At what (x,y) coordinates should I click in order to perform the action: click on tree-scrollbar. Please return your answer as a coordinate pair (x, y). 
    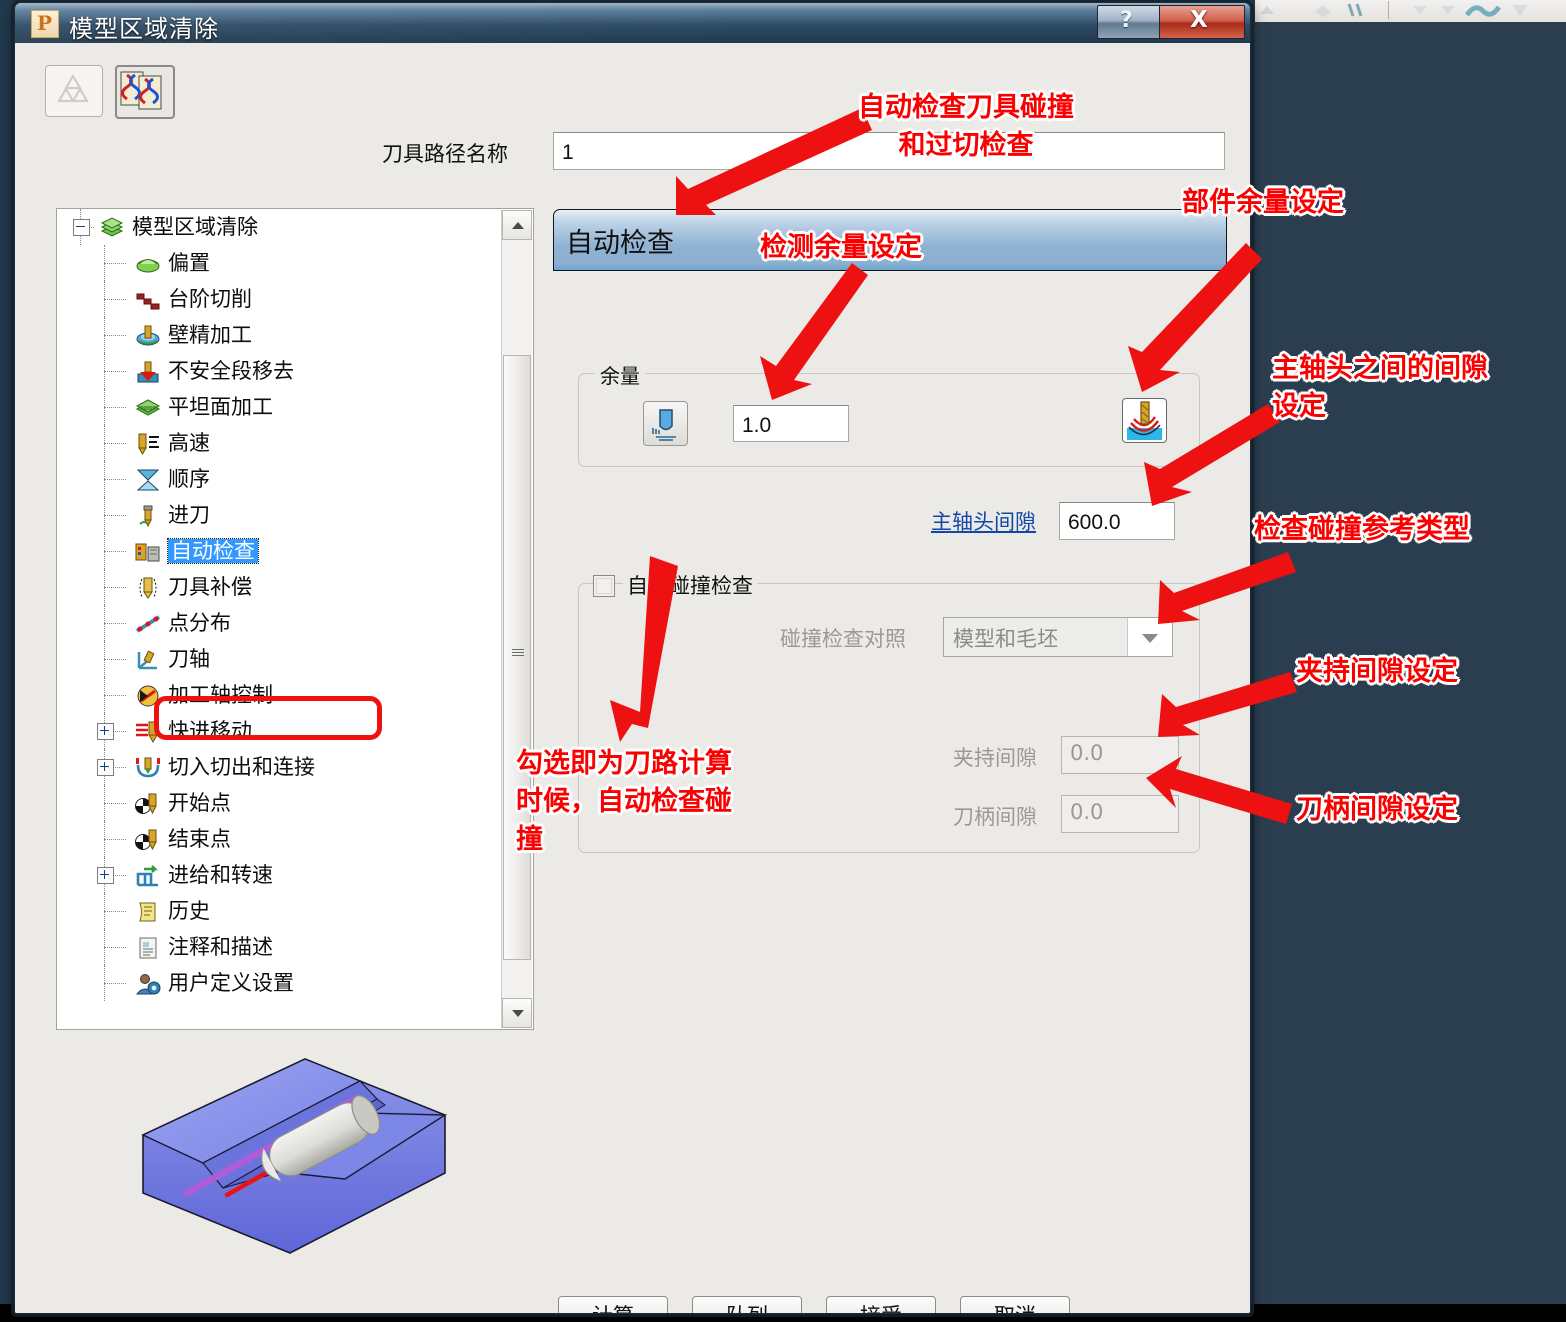
    Looking at the image, I should click on (516, 619).